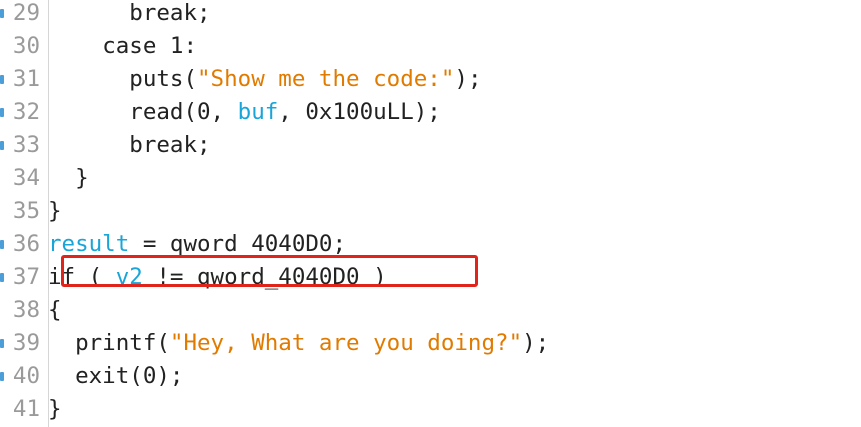 The image size is (861, 427). I want to click on code-text: puts("Show me the code:");, so click(265, 79).